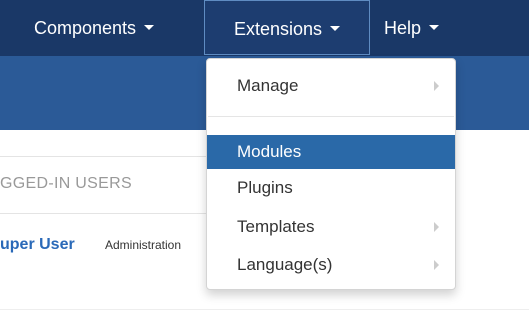  Describe the element at coordinates (278, 29) in the screenshot. I see `nav-extensions-label: Extensions` at that location.